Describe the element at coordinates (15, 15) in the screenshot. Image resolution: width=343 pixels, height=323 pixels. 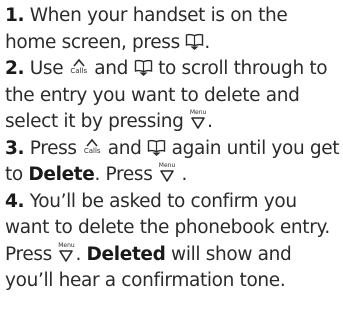
I see `step-number: 1.` at that location.